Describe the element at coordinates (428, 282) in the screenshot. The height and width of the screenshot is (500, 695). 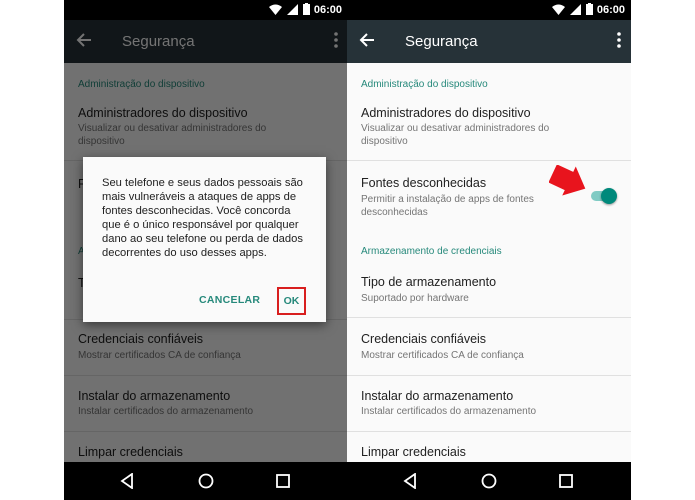
I see `item-title-storage-type: Tipo de armazenamento` at that location.